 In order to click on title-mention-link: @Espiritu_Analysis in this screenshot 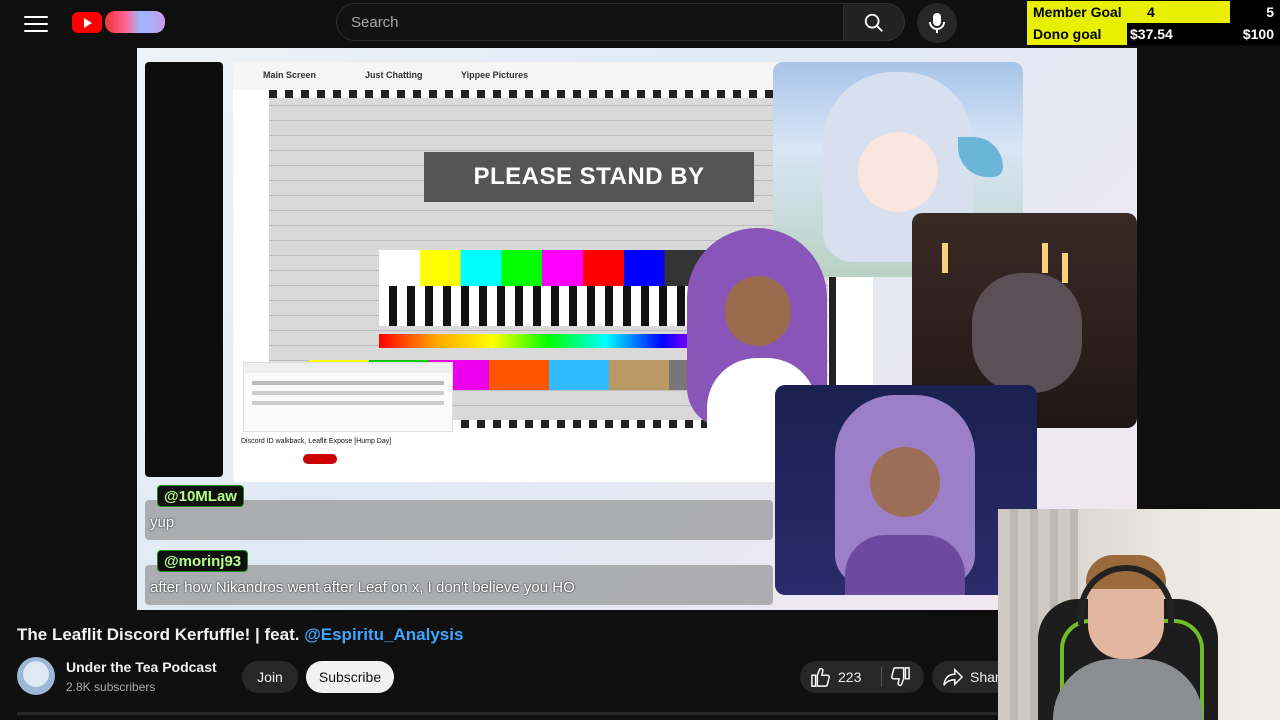, I will do `click(383, 634)`.